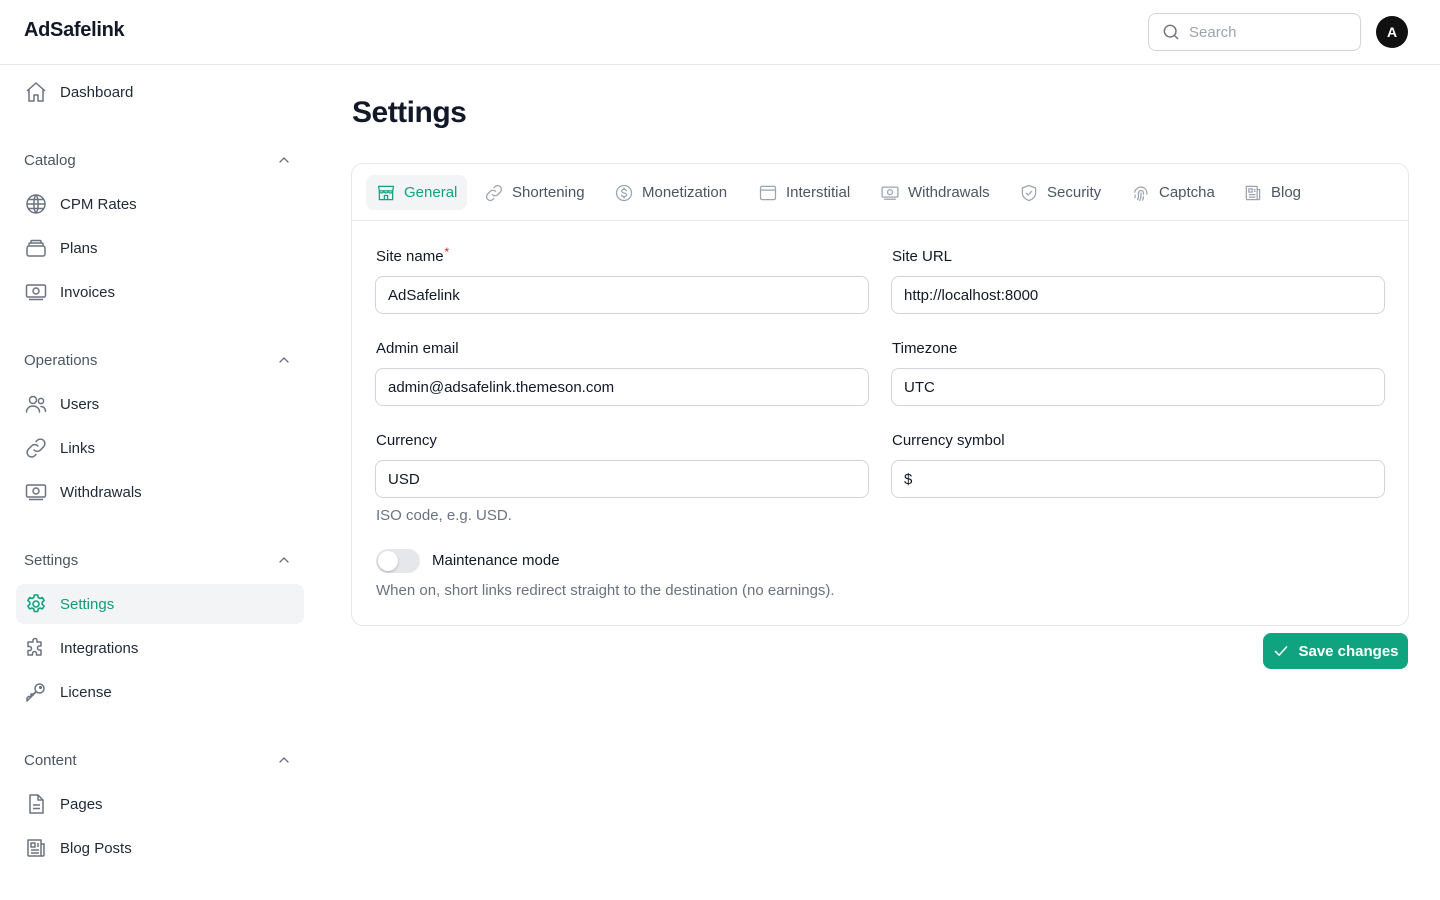  I want to click on toggle-knob, so click(388, 561).